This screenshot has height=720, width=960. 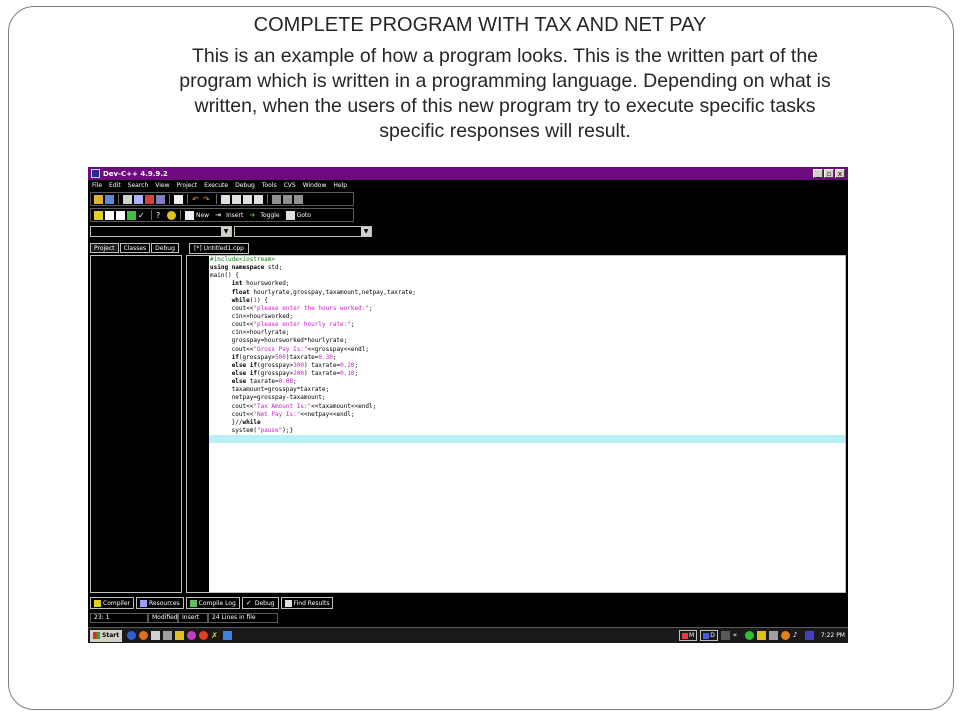 What do you see at coordinates (773, 635) in the screenshot?
I see `tray-monitor-icon` at bounding box center [773, 635].